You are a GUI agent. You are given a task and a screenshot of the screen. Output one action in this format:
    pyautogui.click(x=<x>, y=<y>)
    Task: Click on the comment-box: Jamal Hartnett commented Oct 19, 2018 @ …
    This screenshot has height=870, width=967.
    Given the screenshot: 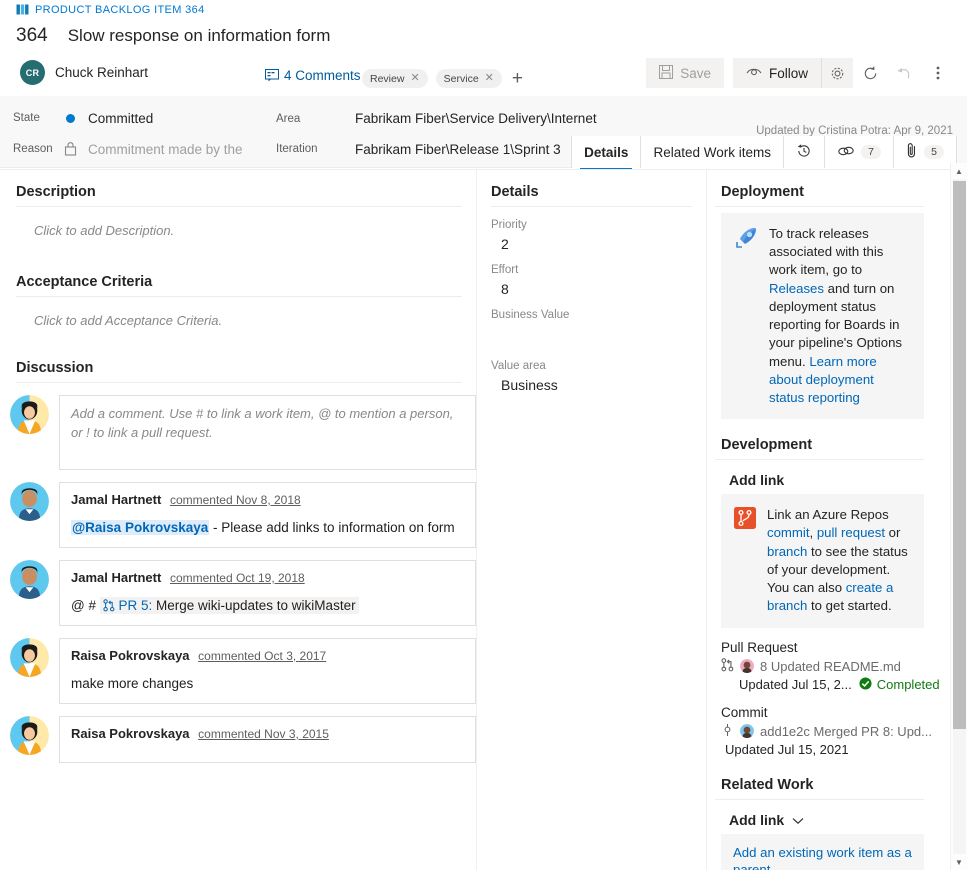 What is the action you would take?
    pyautogui.click(x=267, y=592)
    